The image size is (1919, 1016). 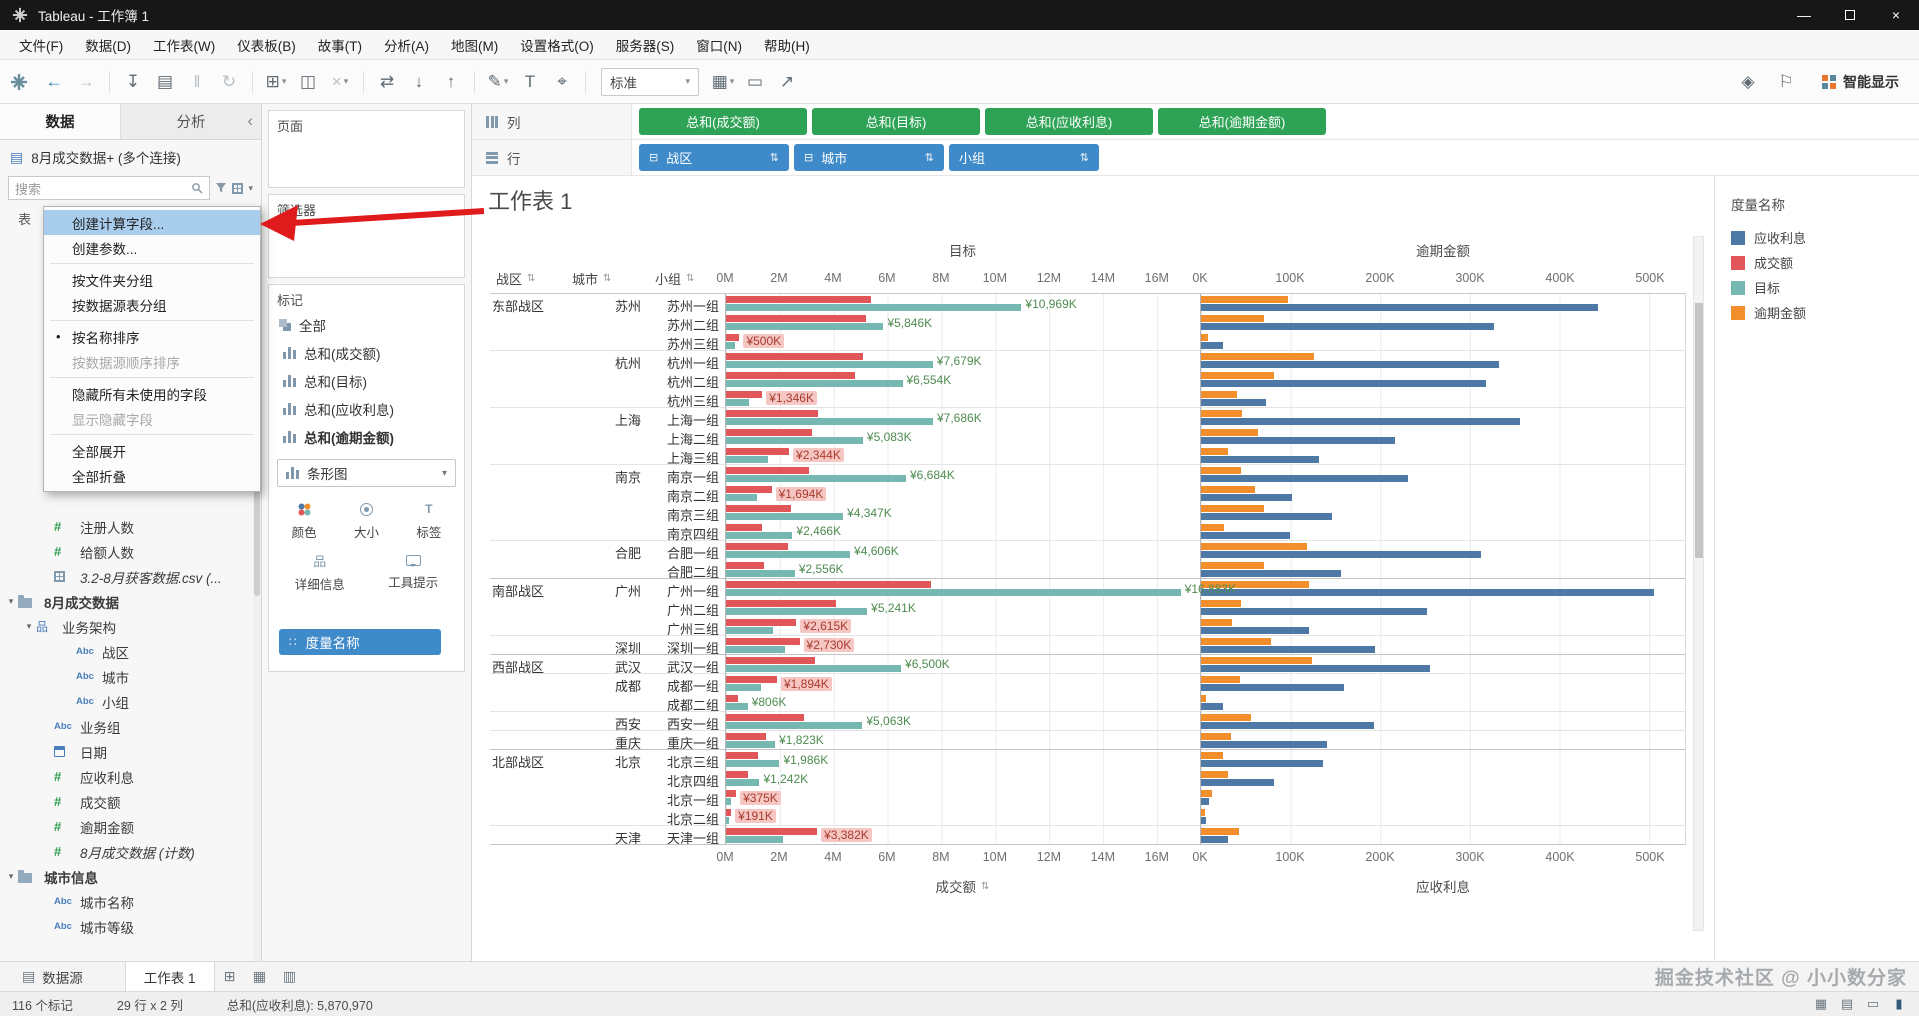 What do you see at coordinates (687, 342) in the screenshot?
I see `group-label: 苏州三组` at bounding box center [687, 342].